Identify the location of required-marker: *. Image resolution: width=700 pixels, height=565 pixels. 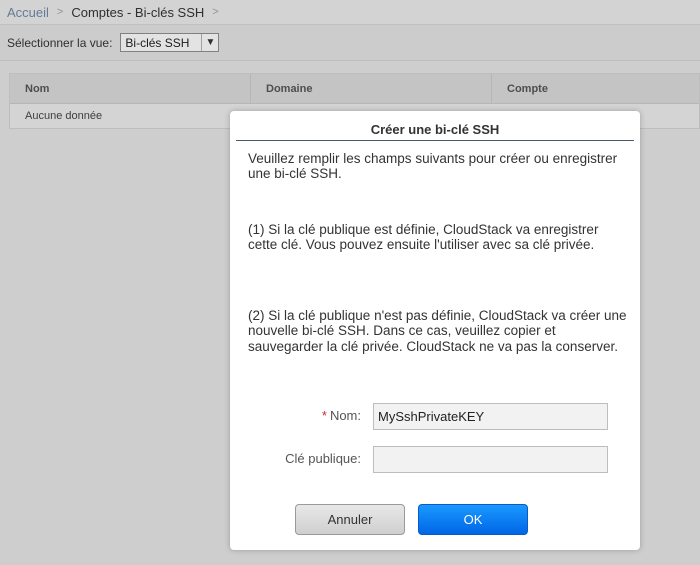
(324, 415).